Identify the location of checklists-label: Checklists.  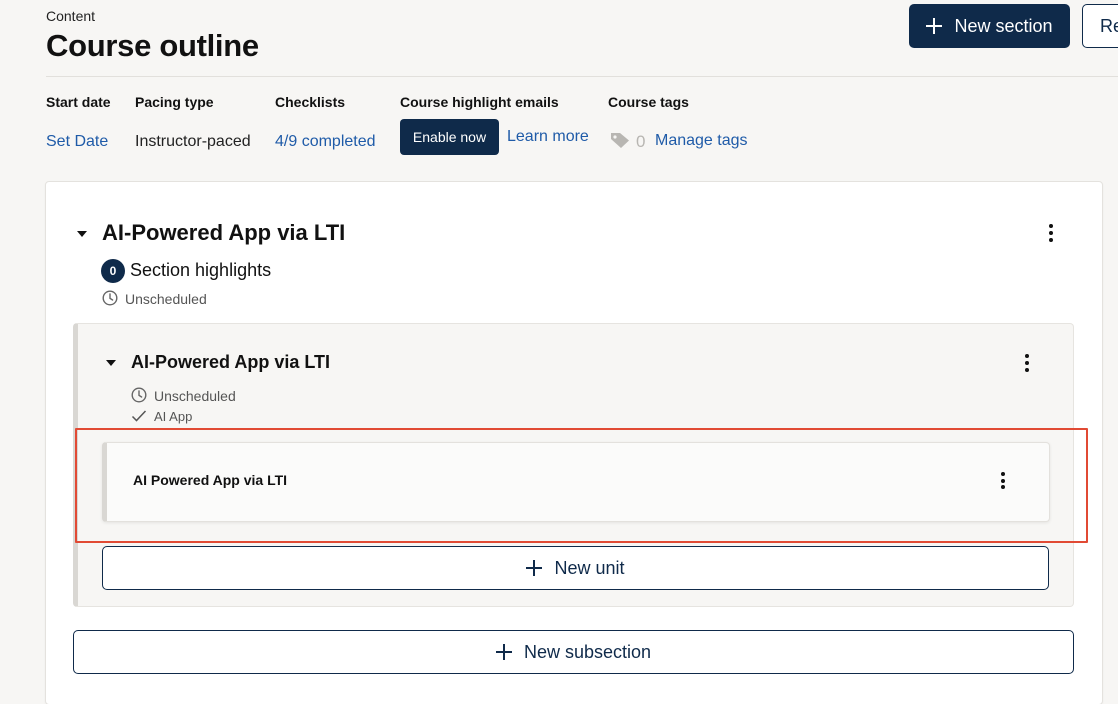
(310, 102).